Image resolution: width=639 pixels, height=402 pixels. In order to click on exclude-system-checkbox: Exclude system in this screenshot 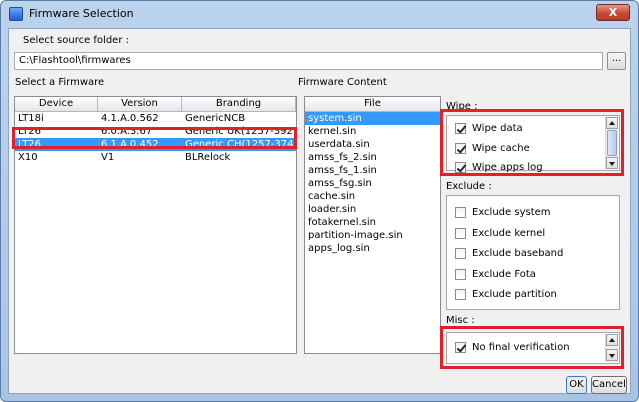, I will do `click(503, 212)`.